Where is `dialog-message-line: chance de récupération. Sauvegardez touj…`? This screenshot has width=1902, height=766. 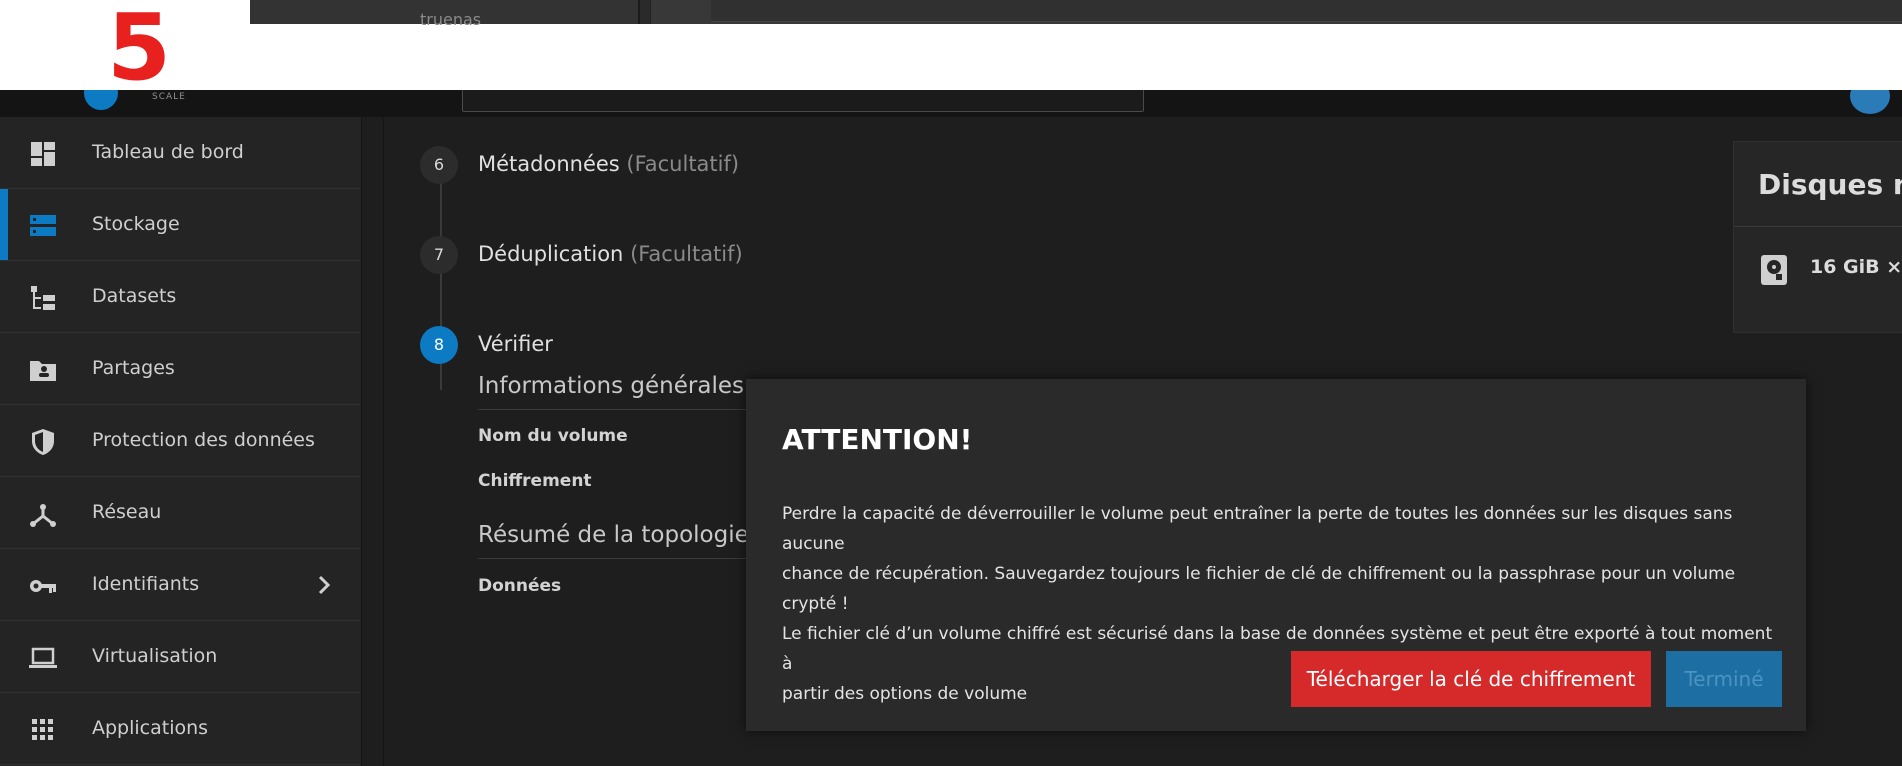 dialog-message-line: chance de récupération. Sauvegardez touj… is located at coordinates (1259, 589).